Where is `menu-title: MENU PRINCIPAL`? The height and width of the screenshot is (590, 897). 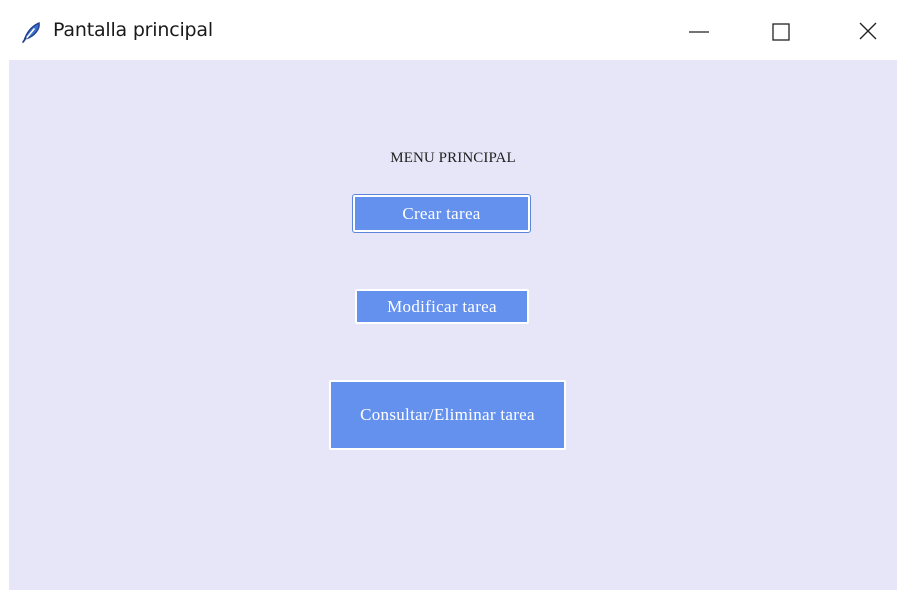
menu-title: MENU PRINCIPAL is located at coordinates (453, 158).